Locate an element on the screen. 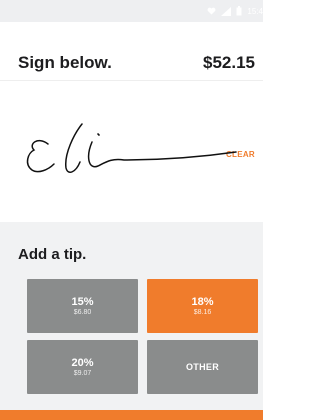 This screenshot has height=420, width=320. total-amount: $52.15 is located at coordinates (229, 62).